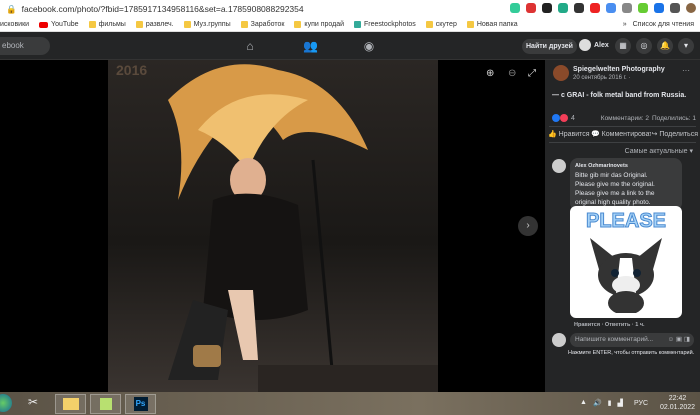 This screenshot has height=415, width=700. What do you see at coordinates (531, 8) in the screenshot?
I see `adblock-icon` at bounding box center [531, 8].